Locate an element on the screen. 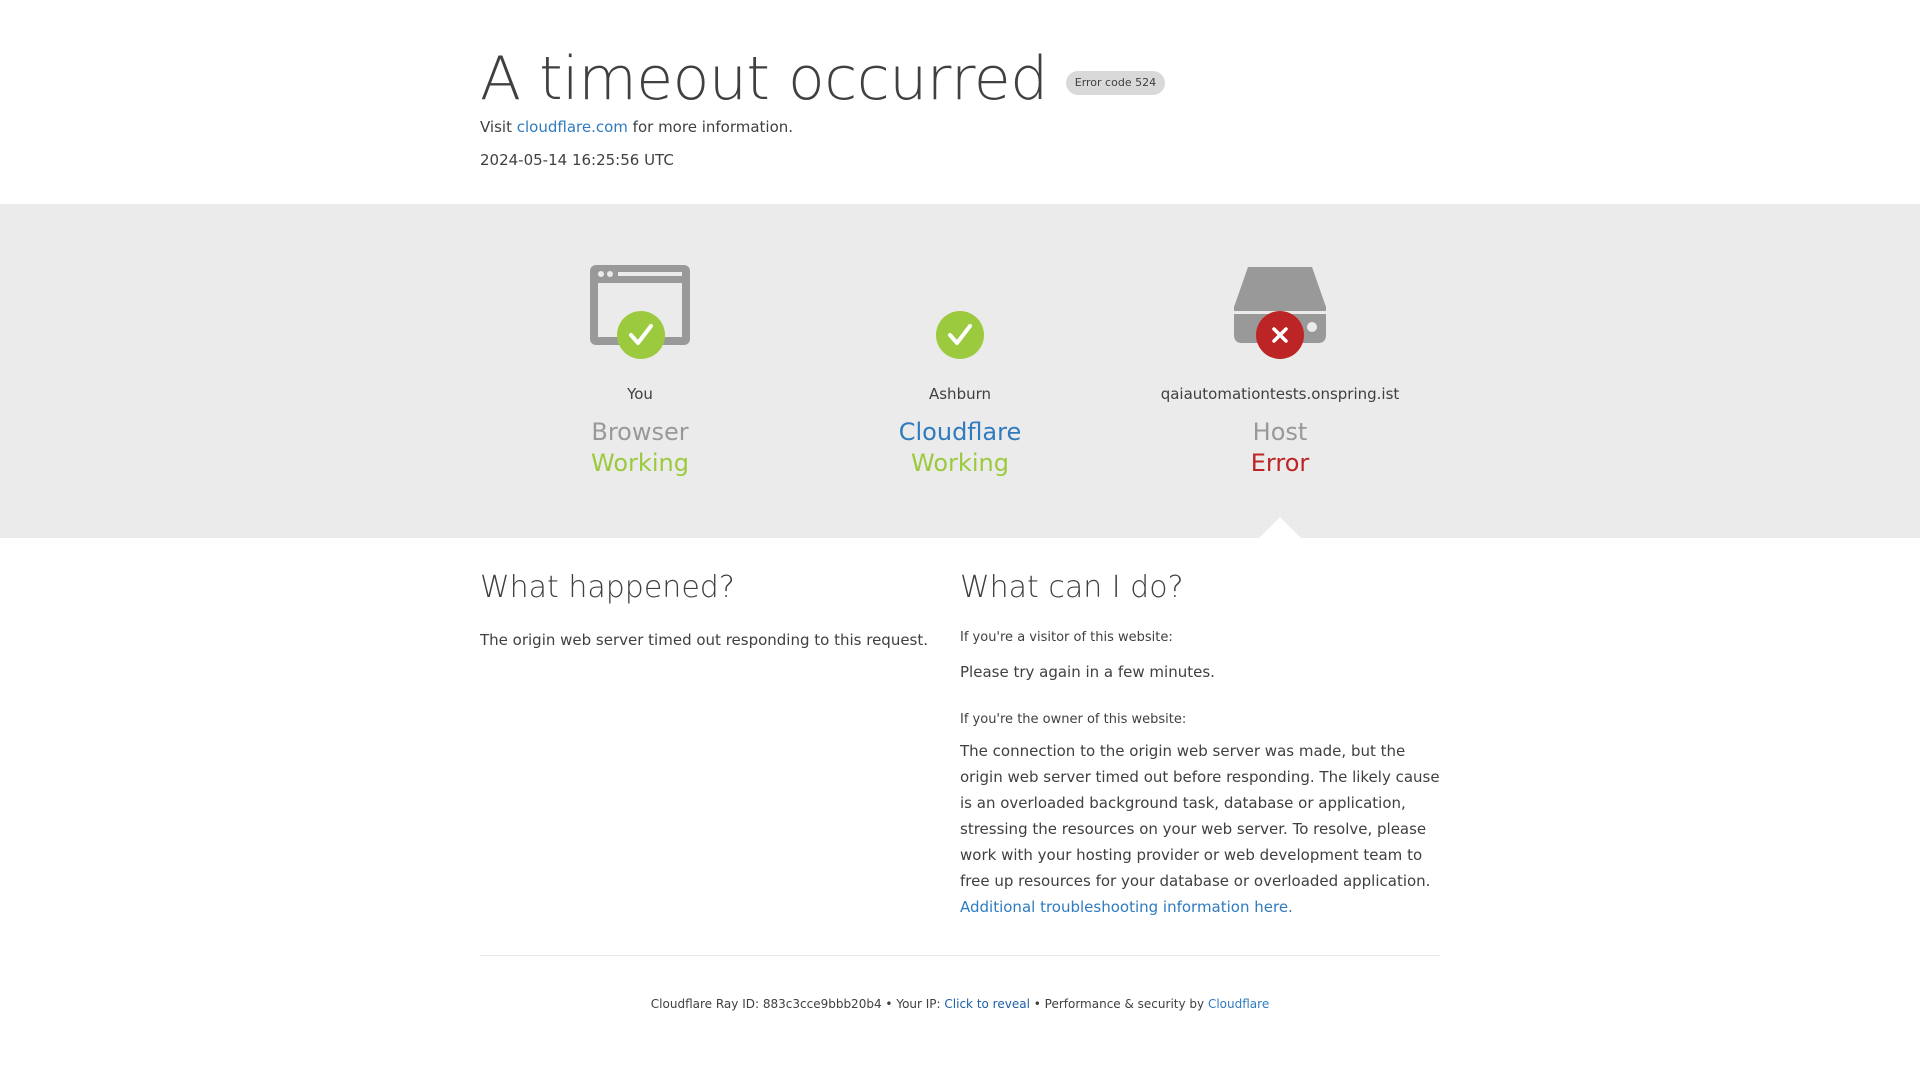 The image size is (1920, 1080). status-browser: You Browser Working is located at coordinates (640, 371).